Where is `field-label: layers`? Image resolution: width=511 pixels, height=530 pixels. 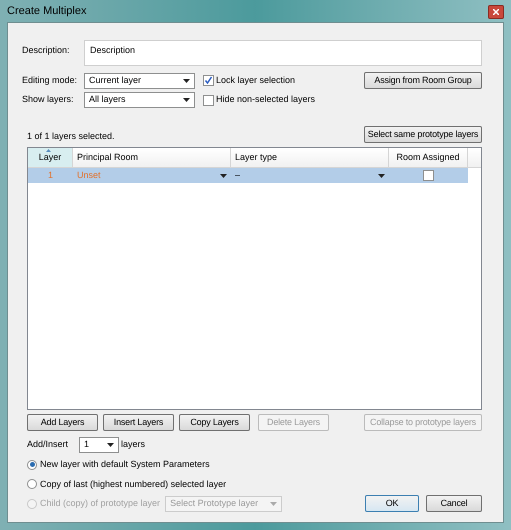
field-label: layers is located at coordinates (133, 445).